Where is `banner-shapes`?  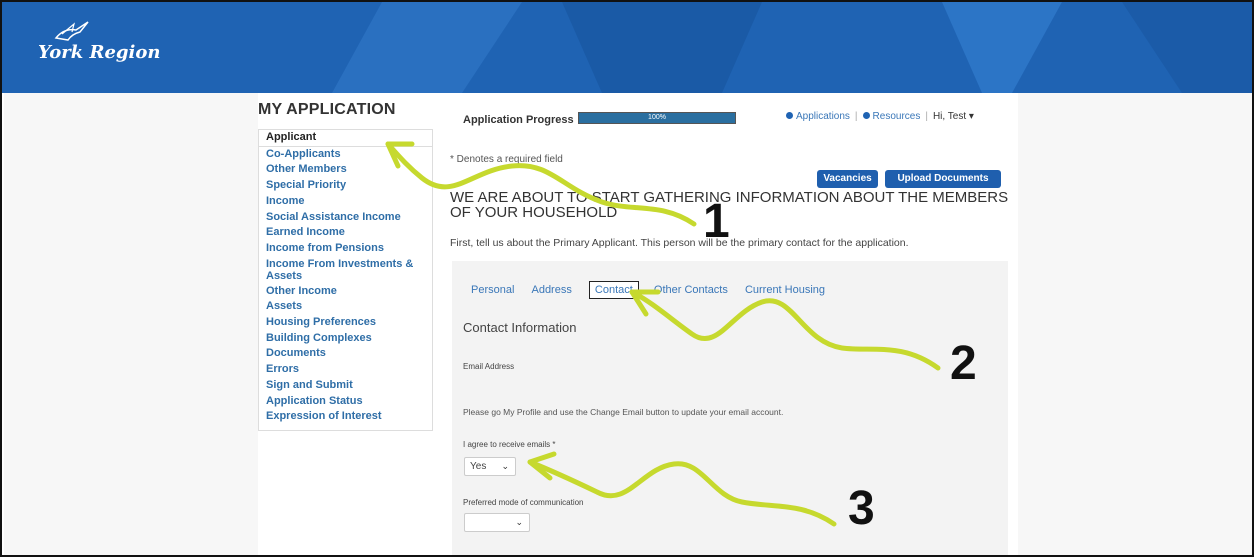
banner-shapes is located at coordinates (792, 47).